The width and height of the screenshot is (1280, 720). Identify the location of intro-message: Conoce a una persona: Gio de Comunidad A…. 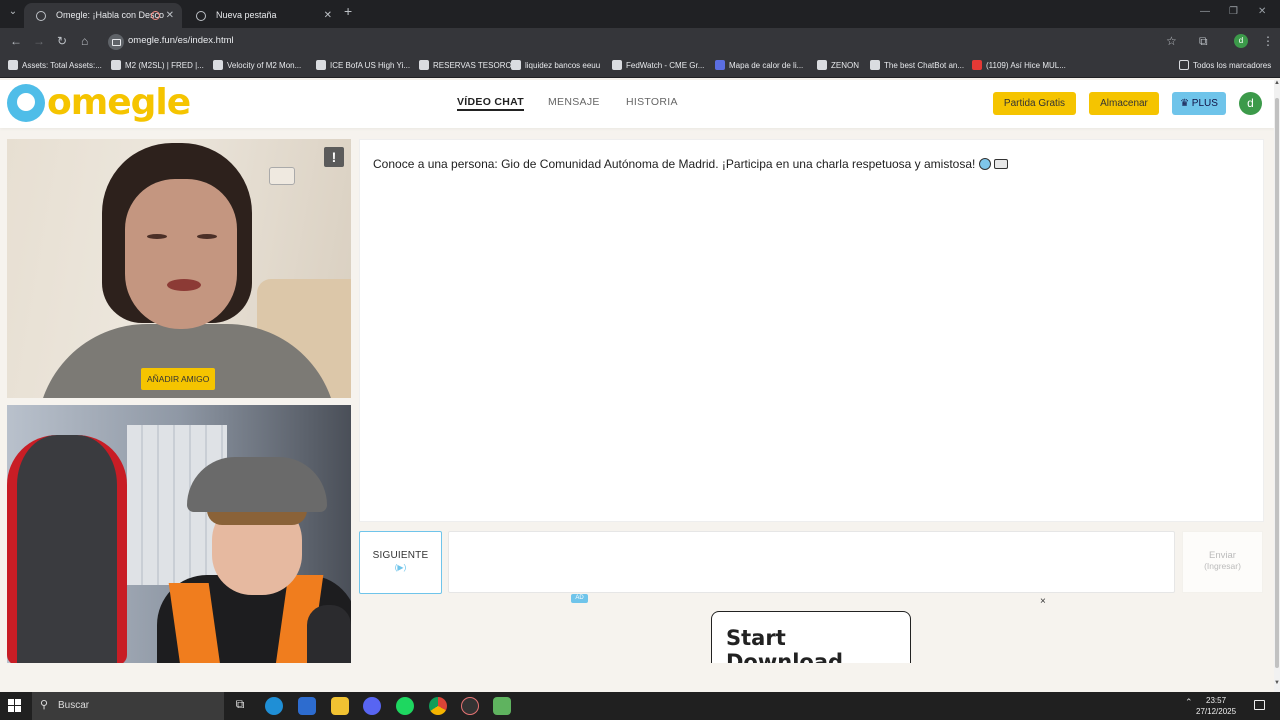
(691, 164).